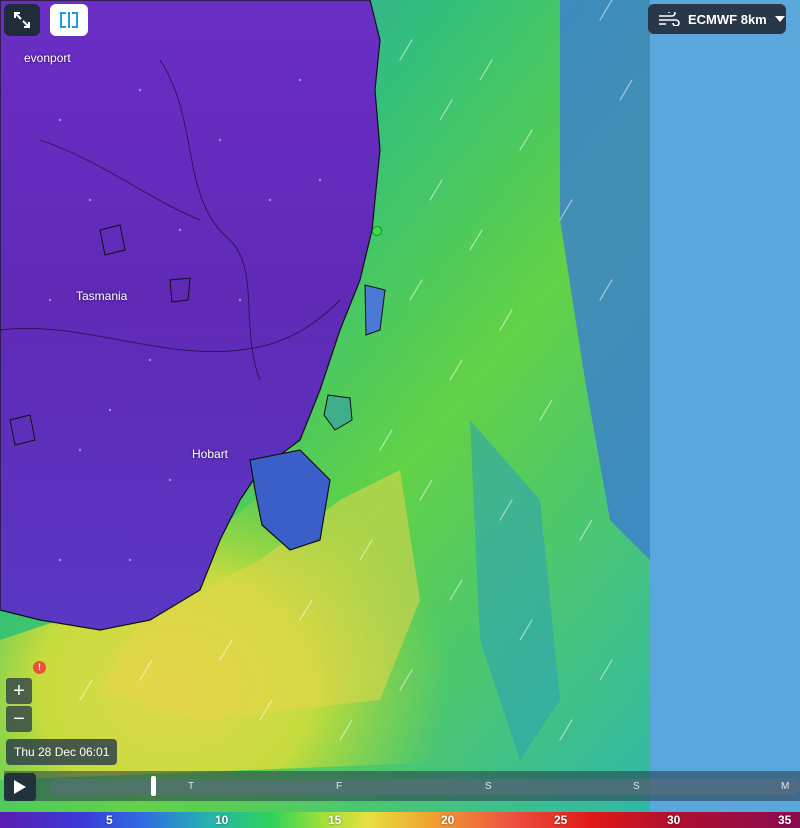  Describe the element at coordinates (222, 820) in the screenshot. I see `legend-label: 10` at that location.